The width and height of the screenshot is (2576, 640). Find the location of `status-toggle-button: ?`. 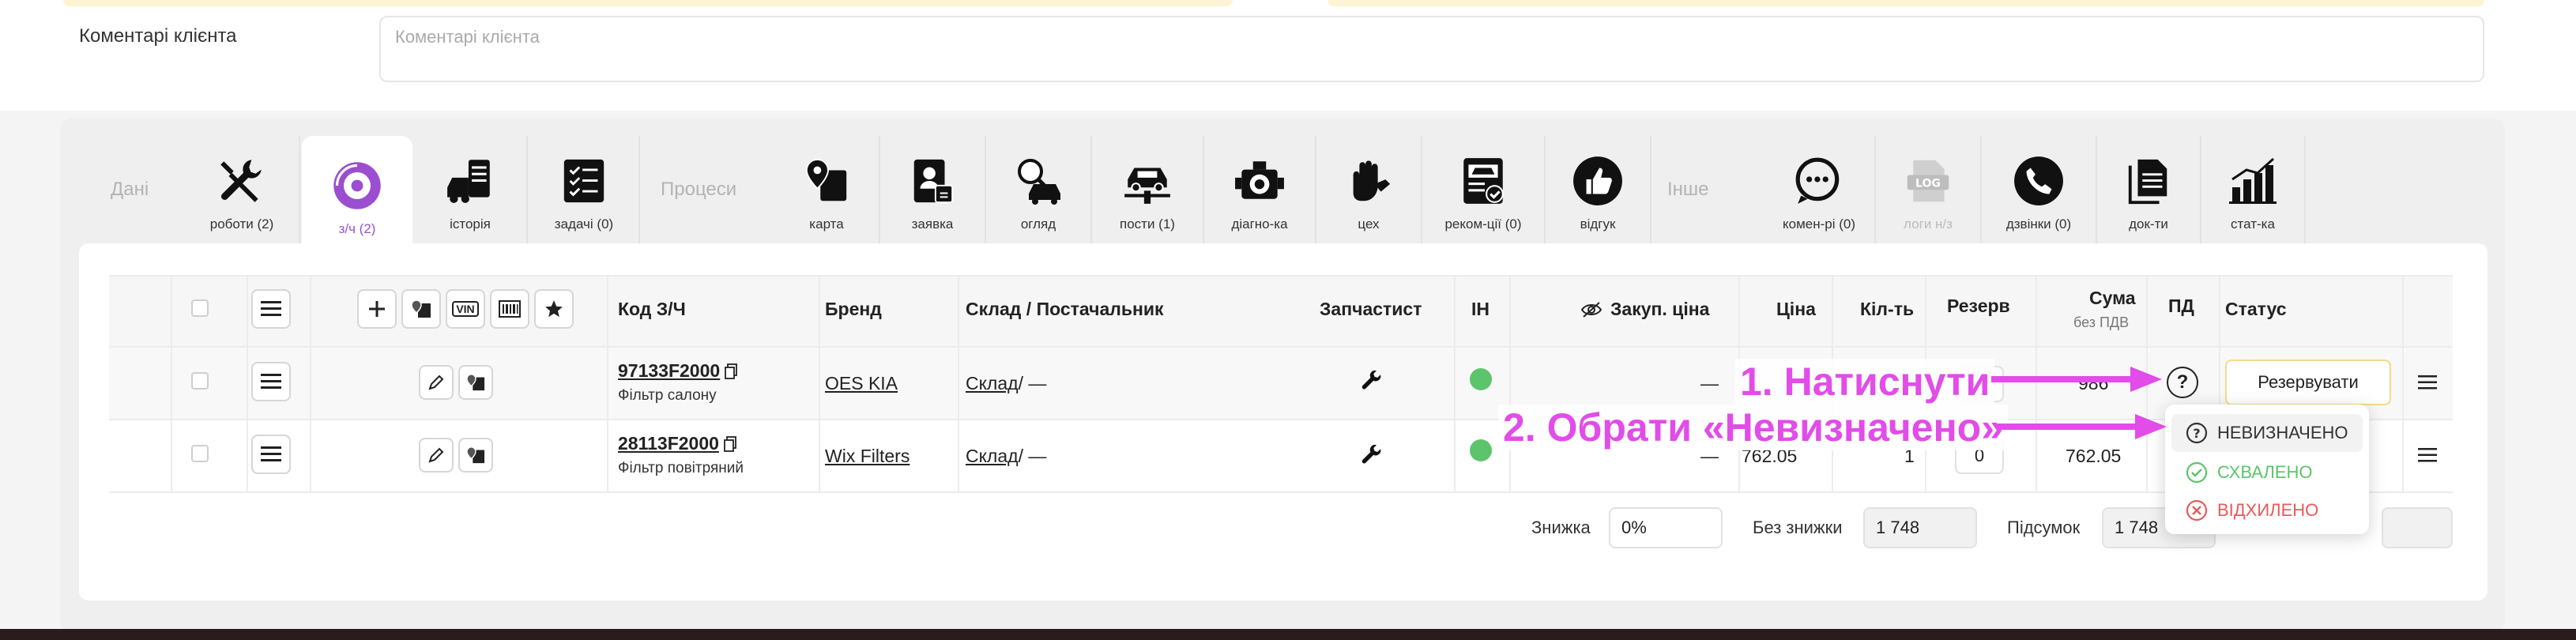

status-toggle-button: ? is located at coordinates (2182, 382).